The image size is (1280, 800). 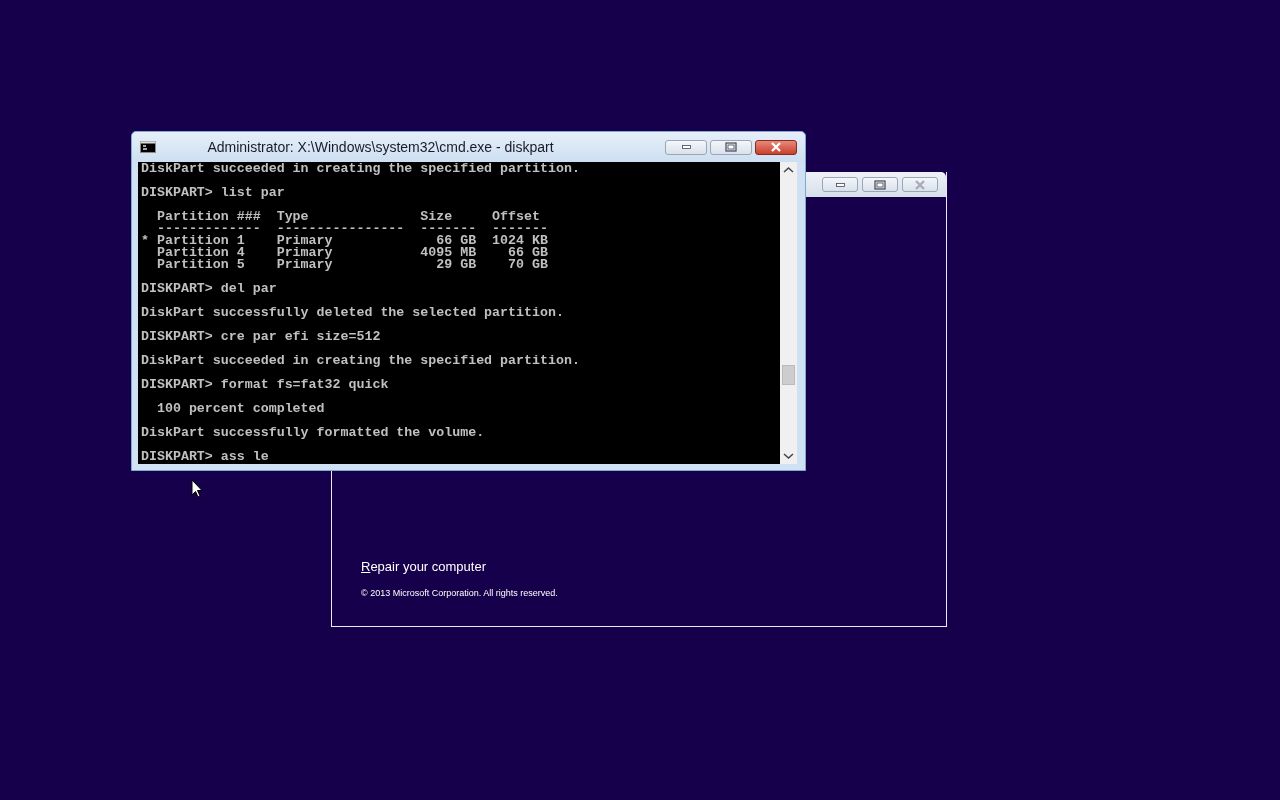 I want to click on console-line: DISKPART> cre par efi size=512, so click(x=261, y=337).